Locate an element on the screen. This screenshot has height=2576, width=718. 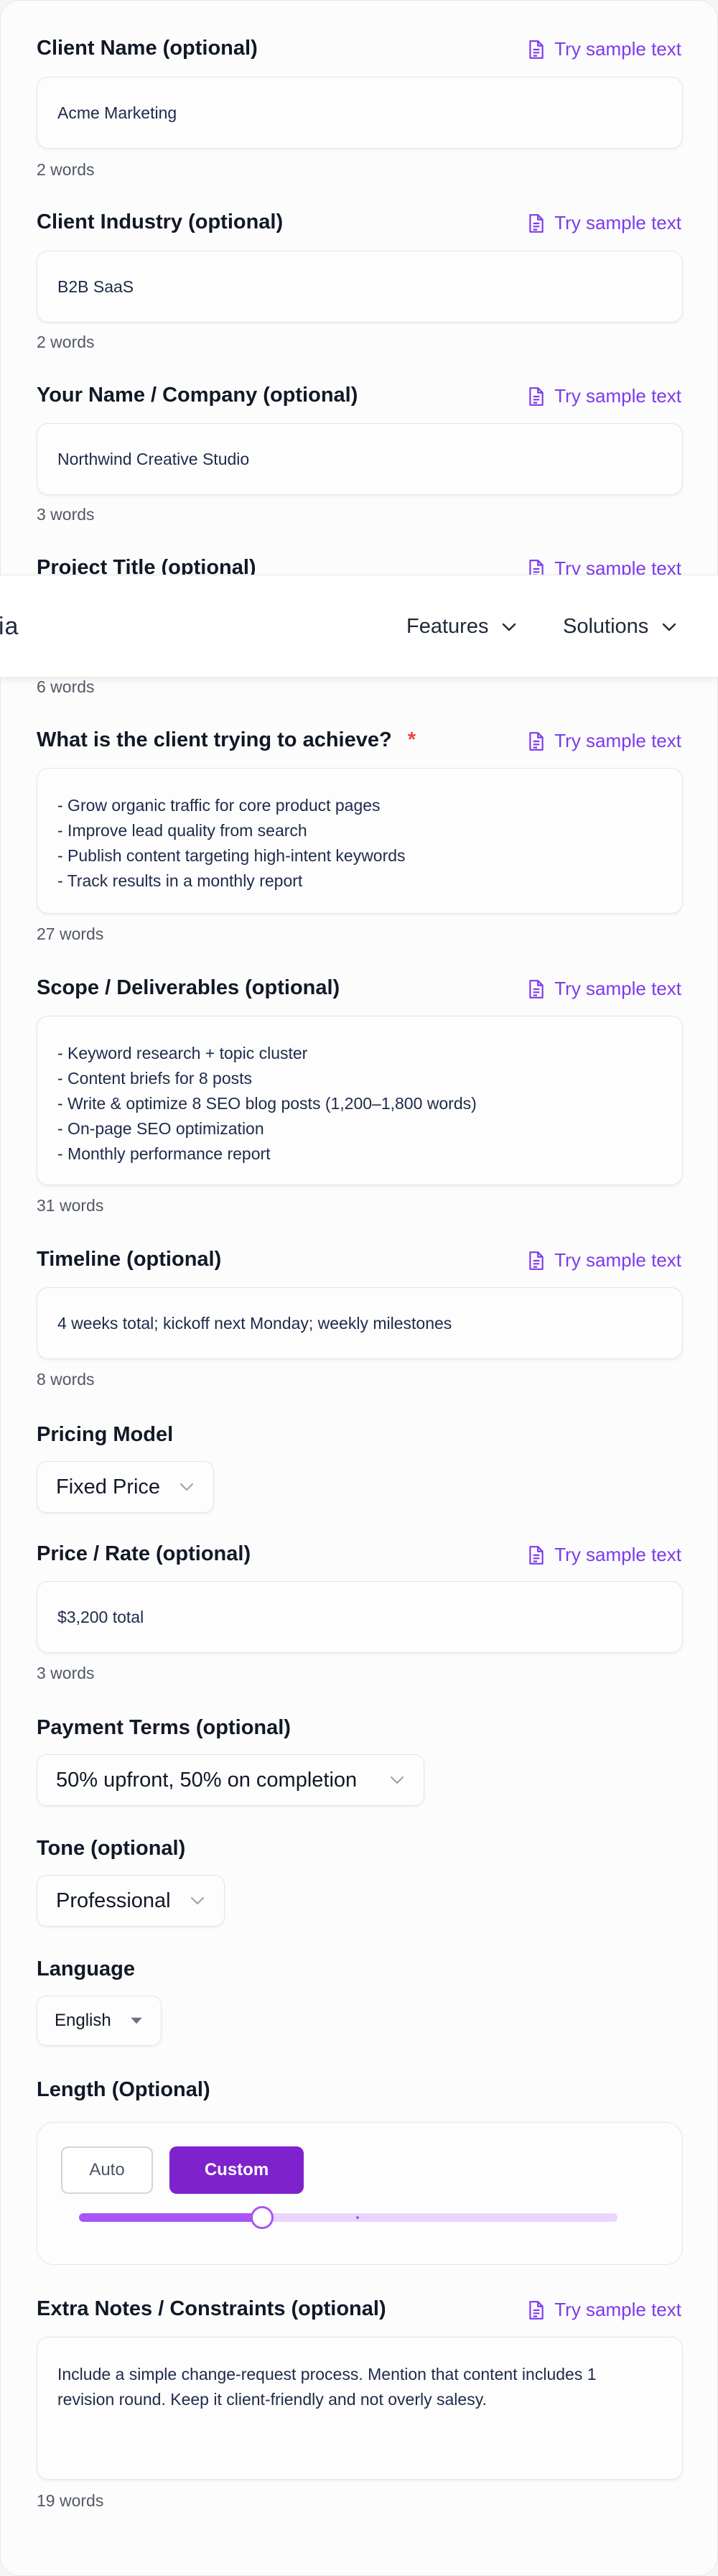
price-value: $3,200 total is located at coordinates (100, 1616).